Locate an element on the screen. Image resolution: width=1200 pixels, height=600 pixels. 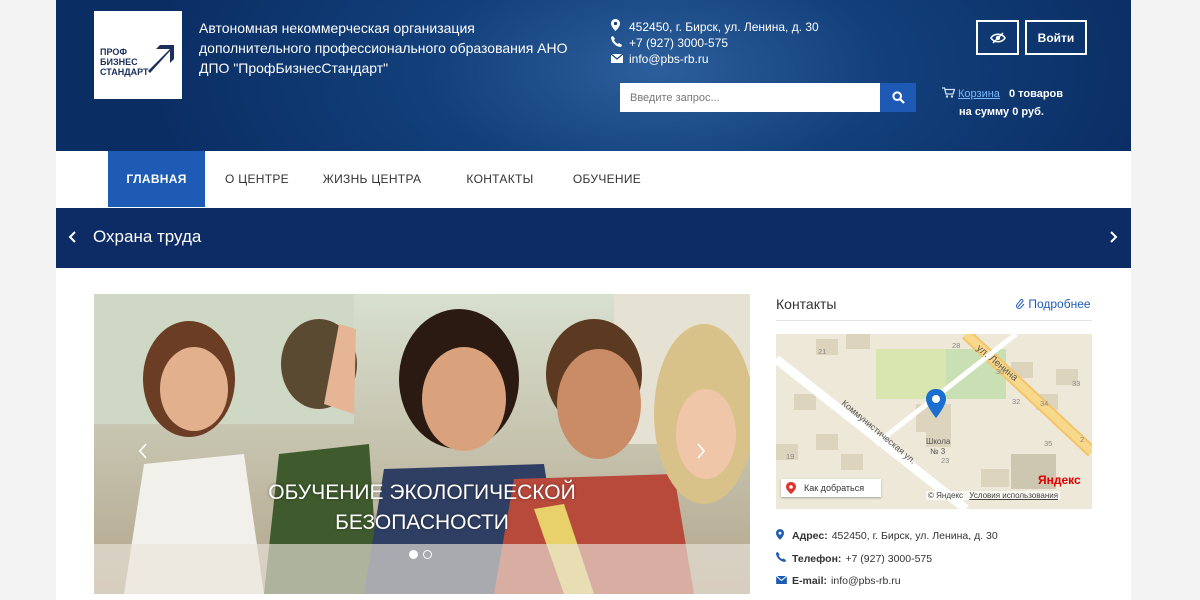
eye-icon is located at coordinates (997, 37).